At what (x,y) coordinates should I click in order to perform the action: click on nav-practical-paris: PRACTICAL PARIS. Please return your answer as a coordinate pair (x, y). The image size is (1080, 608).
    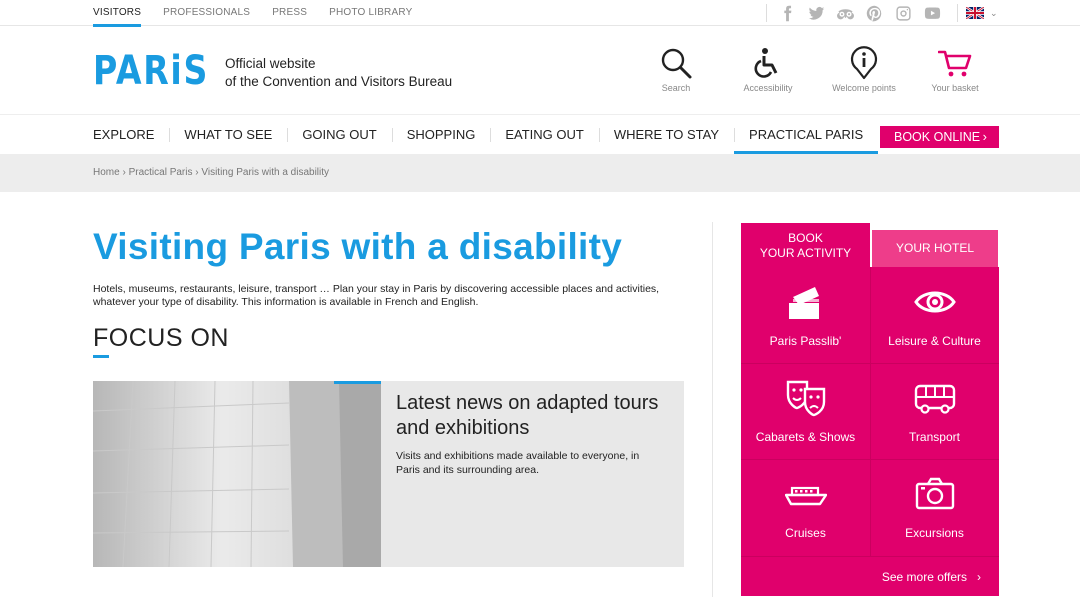
    Looking at the image, I should click on (806, 135).